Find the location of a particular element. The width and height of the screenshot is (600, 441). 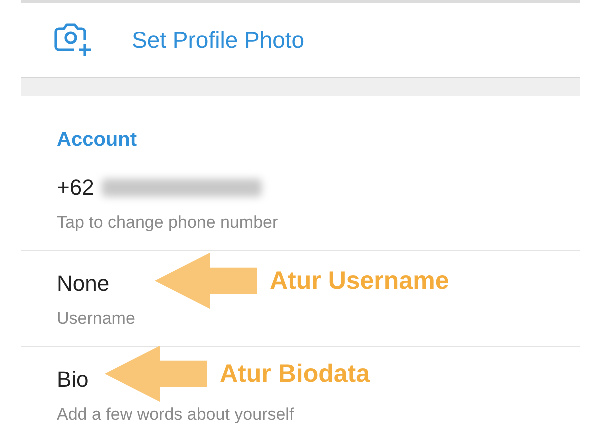

row-subtitle: Add a few words about yourself is located at coordinates (176, 415).